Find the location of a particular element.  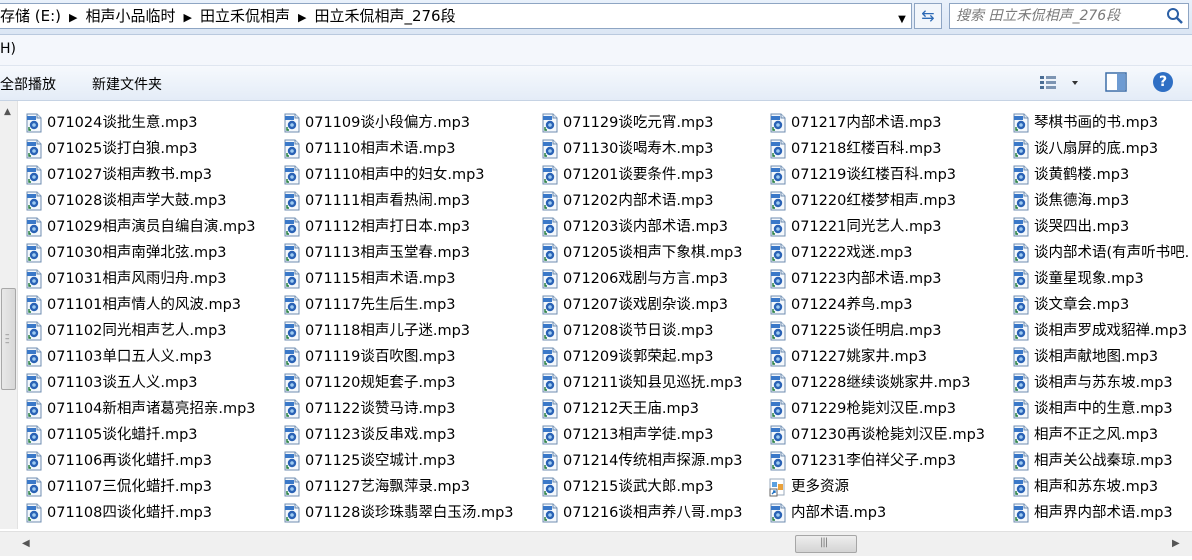

file-name: 谈童星现象.mp3 is located at coordinates (1089, 279).